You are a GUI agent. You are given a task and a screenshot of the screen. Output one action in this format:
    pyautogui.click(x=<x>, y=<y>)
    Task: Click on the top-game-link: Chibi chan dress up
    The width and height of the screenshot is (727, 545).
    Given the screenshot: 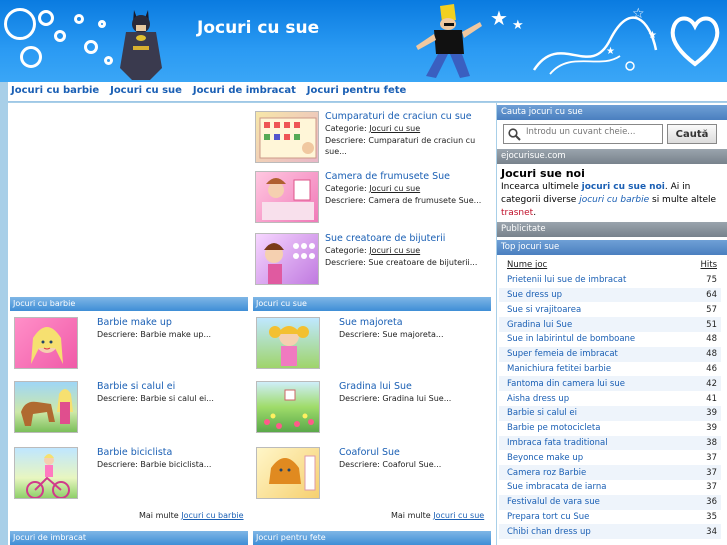 What is the action you would take?
    pyautogui.click(x=549, y=532)
    